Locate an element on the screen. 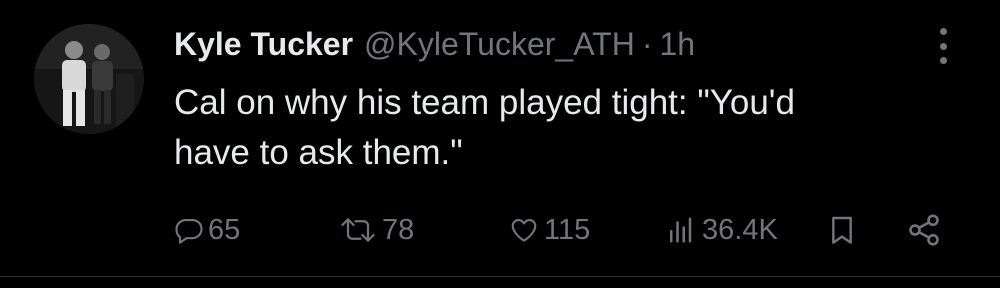 This screenshot has height=288, width=1000. more-icon is located at coordinates (943, 46).